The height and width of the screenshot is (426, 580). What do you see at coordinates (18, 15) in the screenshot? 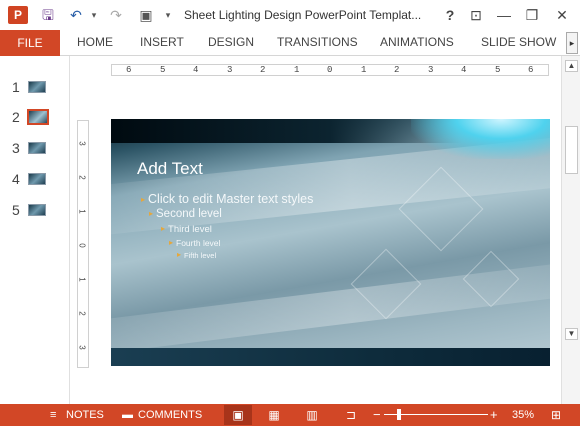
I see `powerpoint-logo-icon: P` at bounding box center [18, 15].